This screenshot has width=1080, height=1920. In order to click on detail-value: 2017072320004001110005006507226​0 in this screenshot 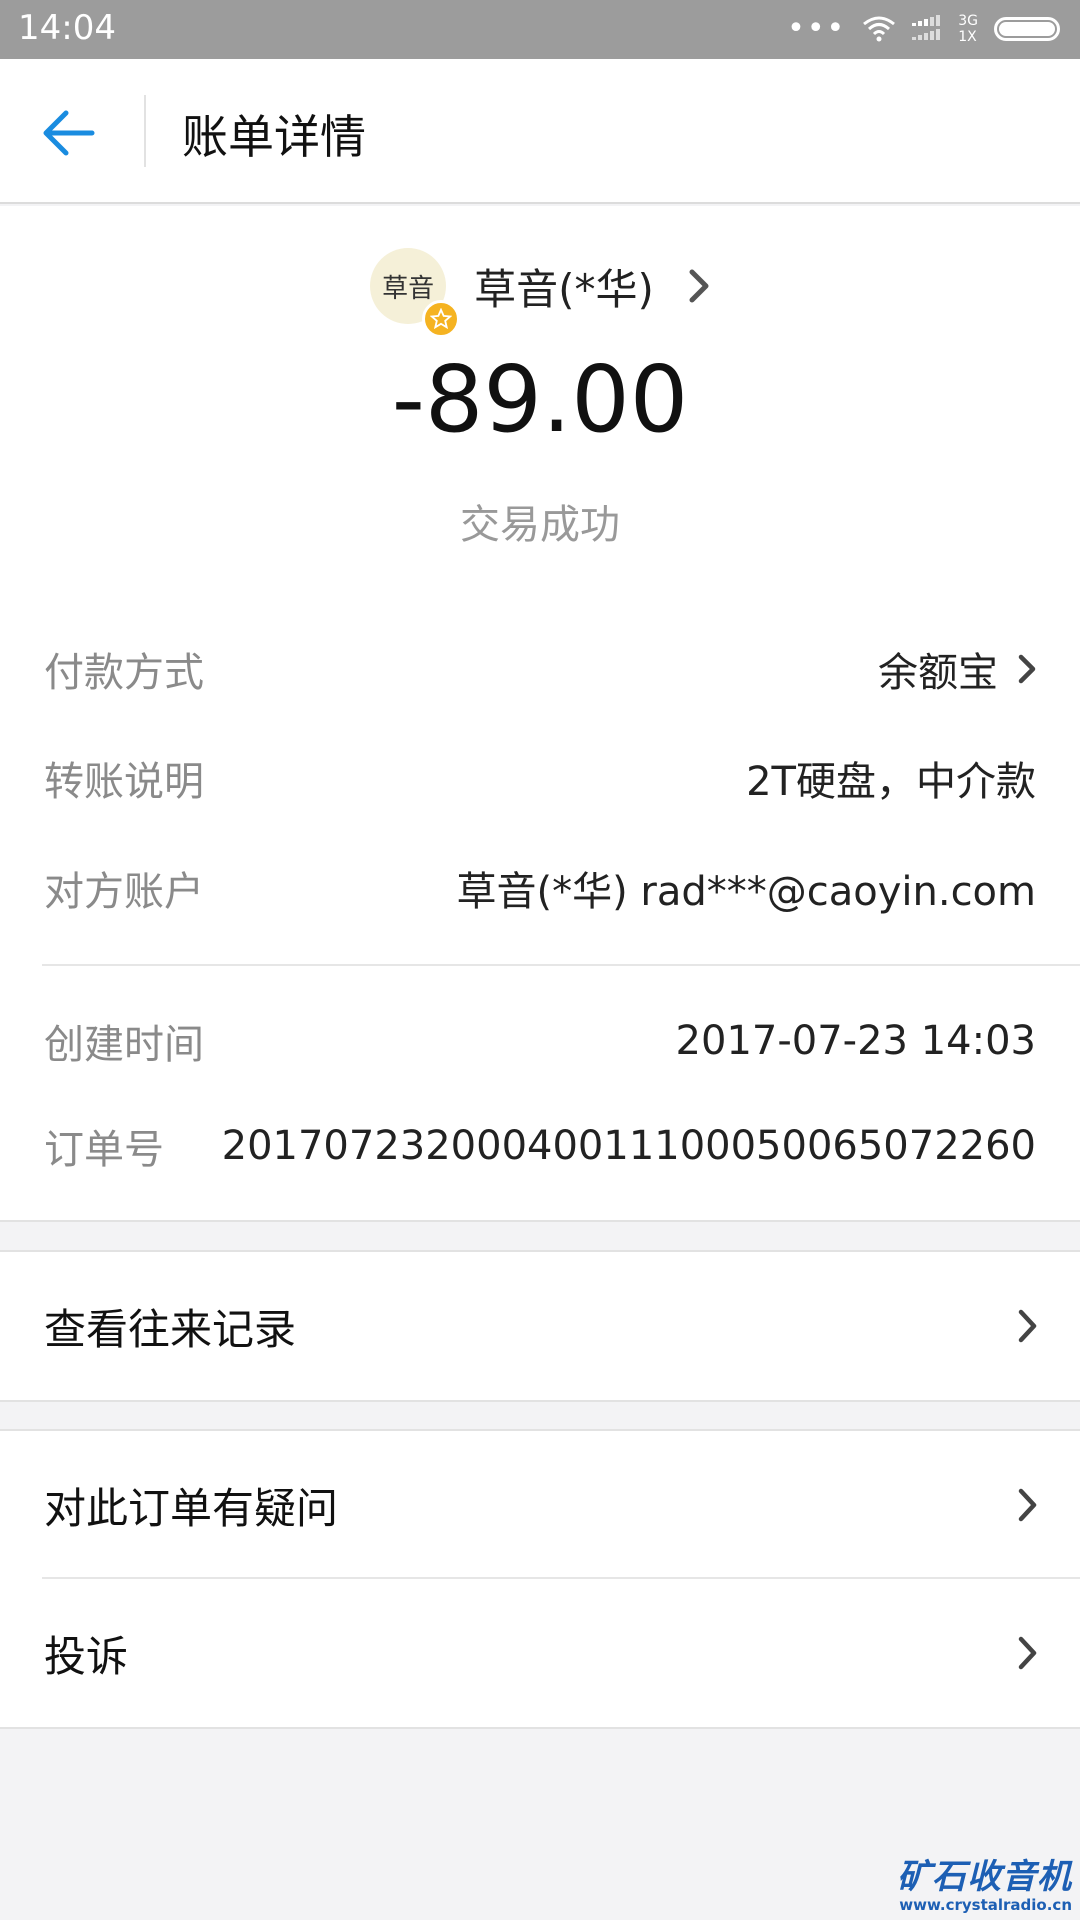, I will do `click(628, 1146)`.